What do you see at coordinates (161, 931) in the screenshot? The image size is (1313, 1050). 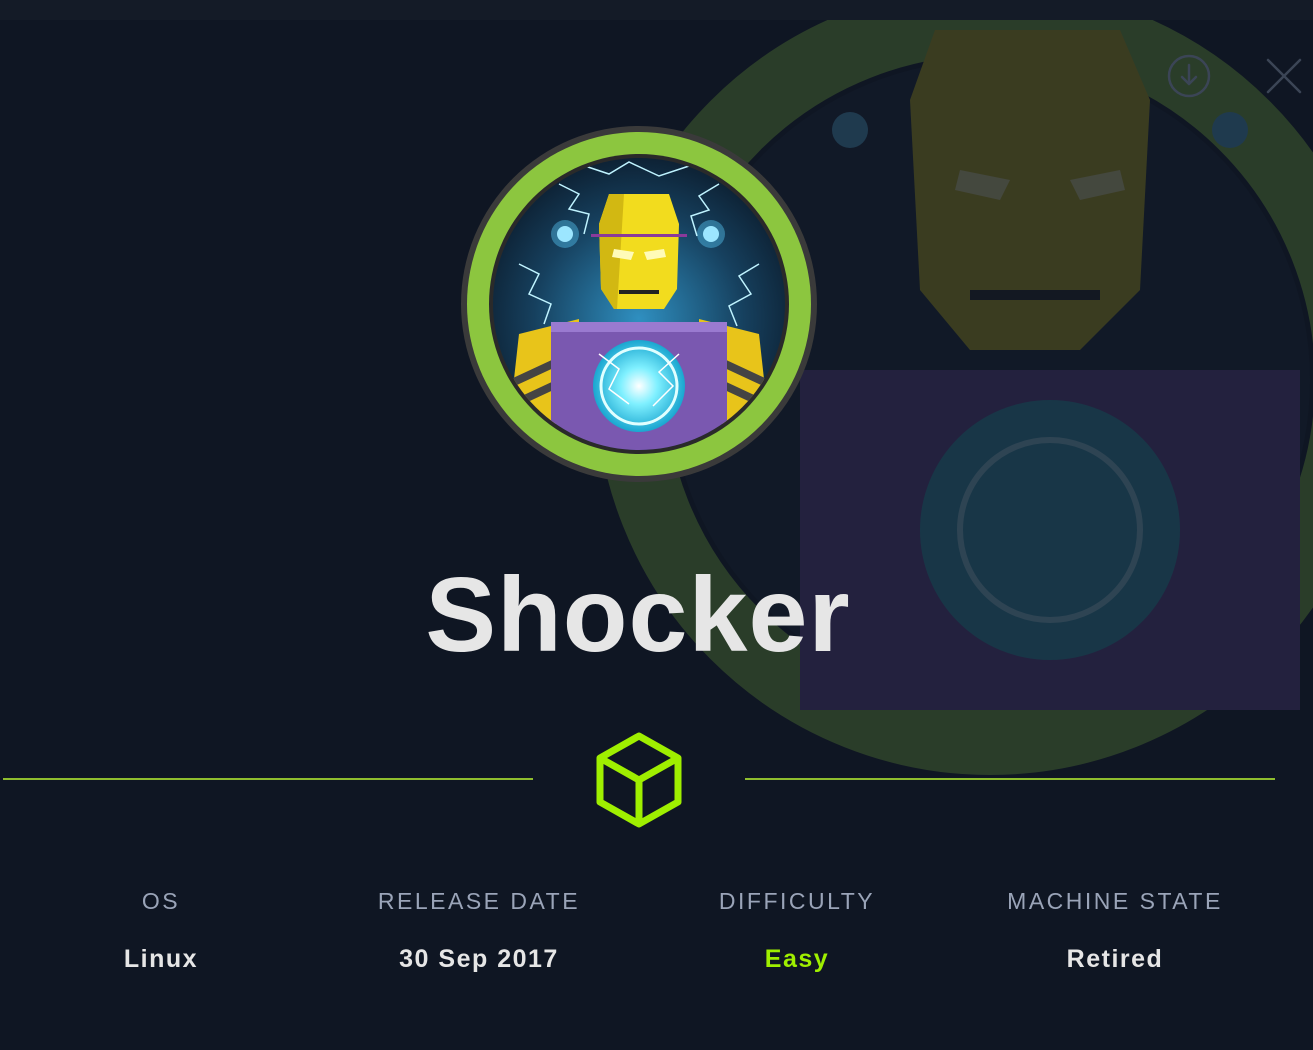 I see `os-info: OS Linux` at bounding box center [161, 931].